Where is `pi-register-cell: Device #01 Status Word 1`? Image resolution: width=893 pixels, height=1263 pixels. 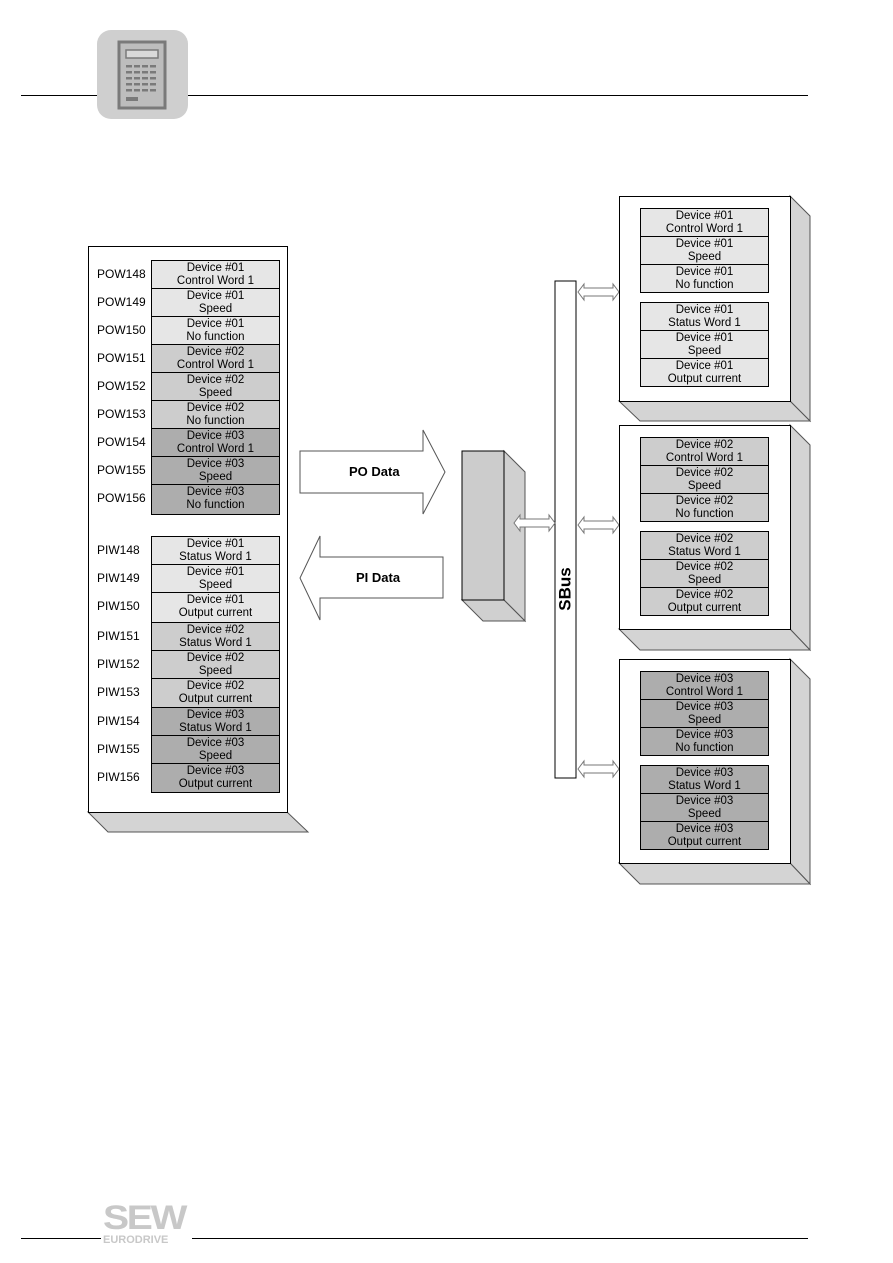 pi-register-cell: Device #01 Status Word 1 is located at coordinates (215, 550).